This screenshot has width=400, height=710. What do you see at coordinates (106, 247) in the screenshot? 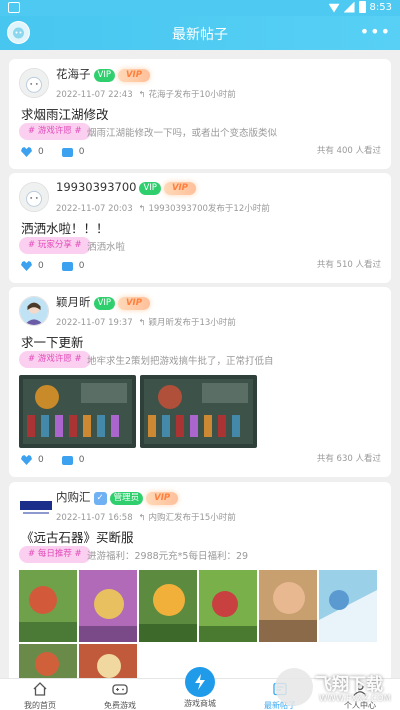
I see `post-excerpt: 洒洒水啦` at bounding box center [106, 247].